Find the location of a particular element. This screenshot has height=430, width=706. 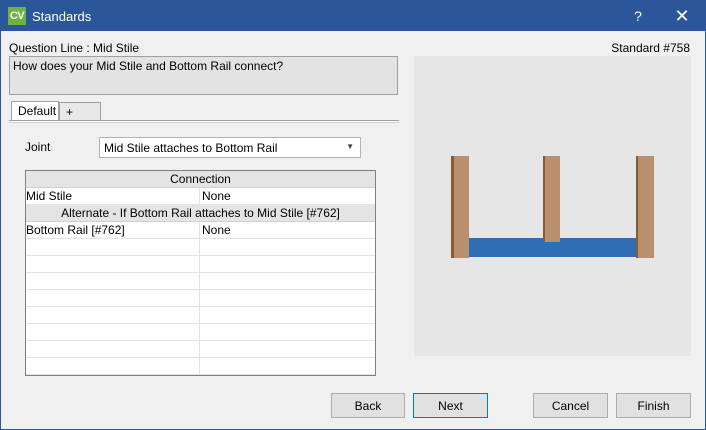

tab-default: Default is located at coordinates (35, 111).